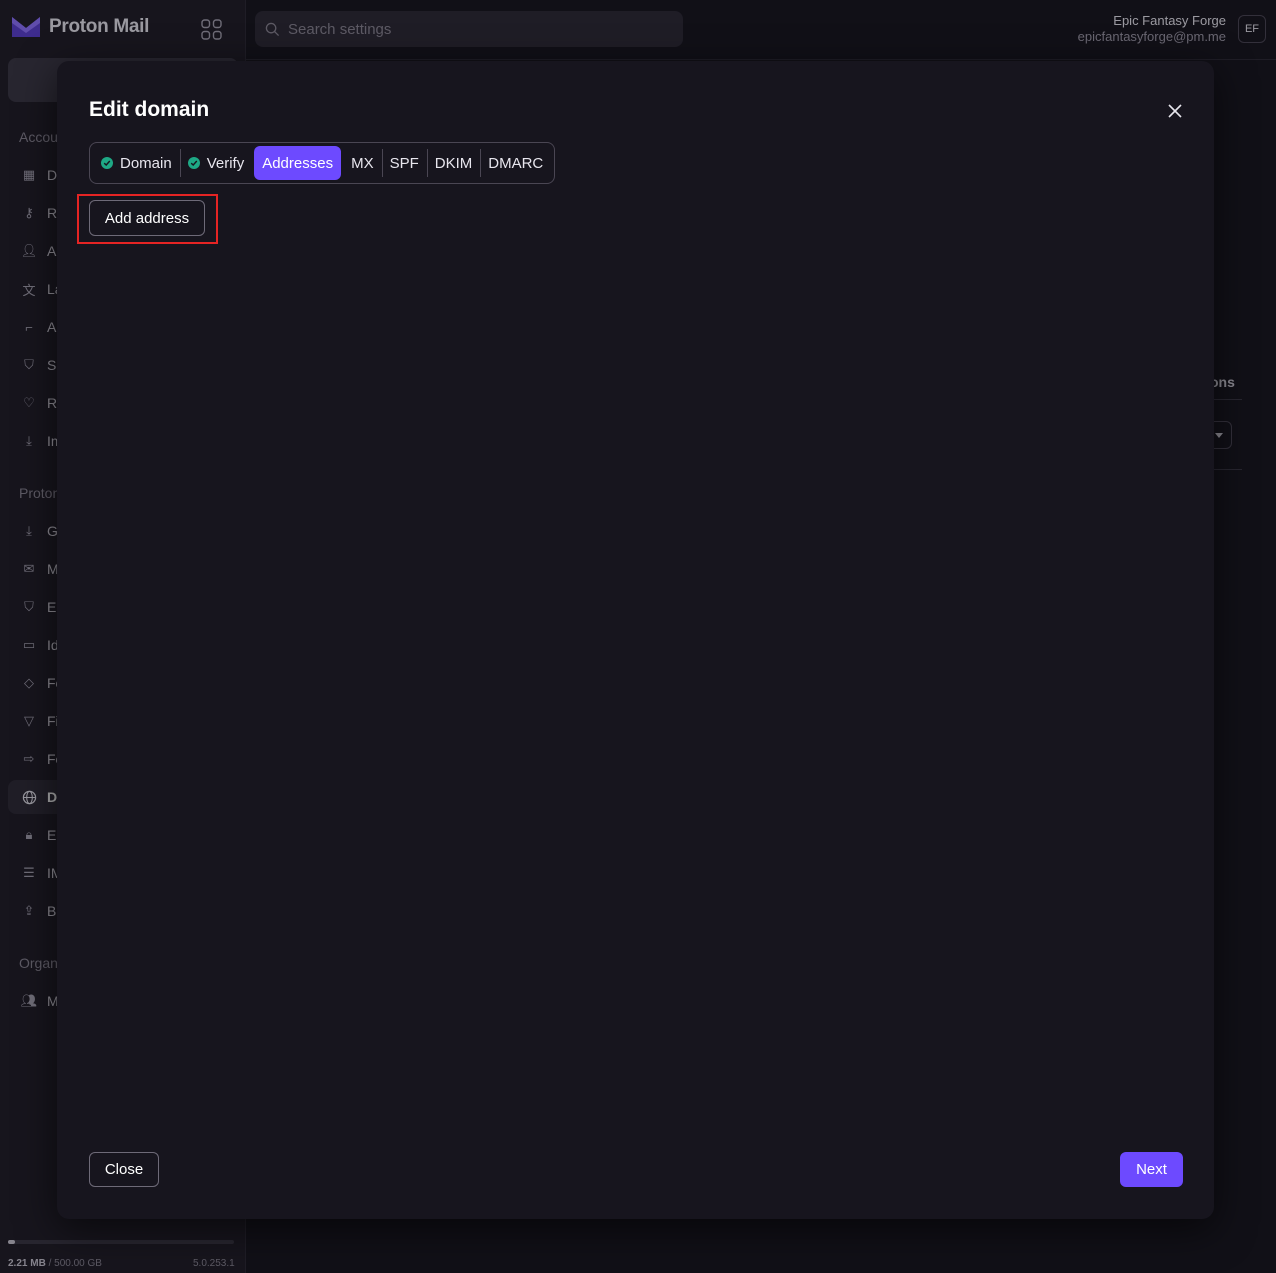 The width and height of the screenshot is (1276, 1273). I want to click on tab-verify: Verify, so click(216, 163).